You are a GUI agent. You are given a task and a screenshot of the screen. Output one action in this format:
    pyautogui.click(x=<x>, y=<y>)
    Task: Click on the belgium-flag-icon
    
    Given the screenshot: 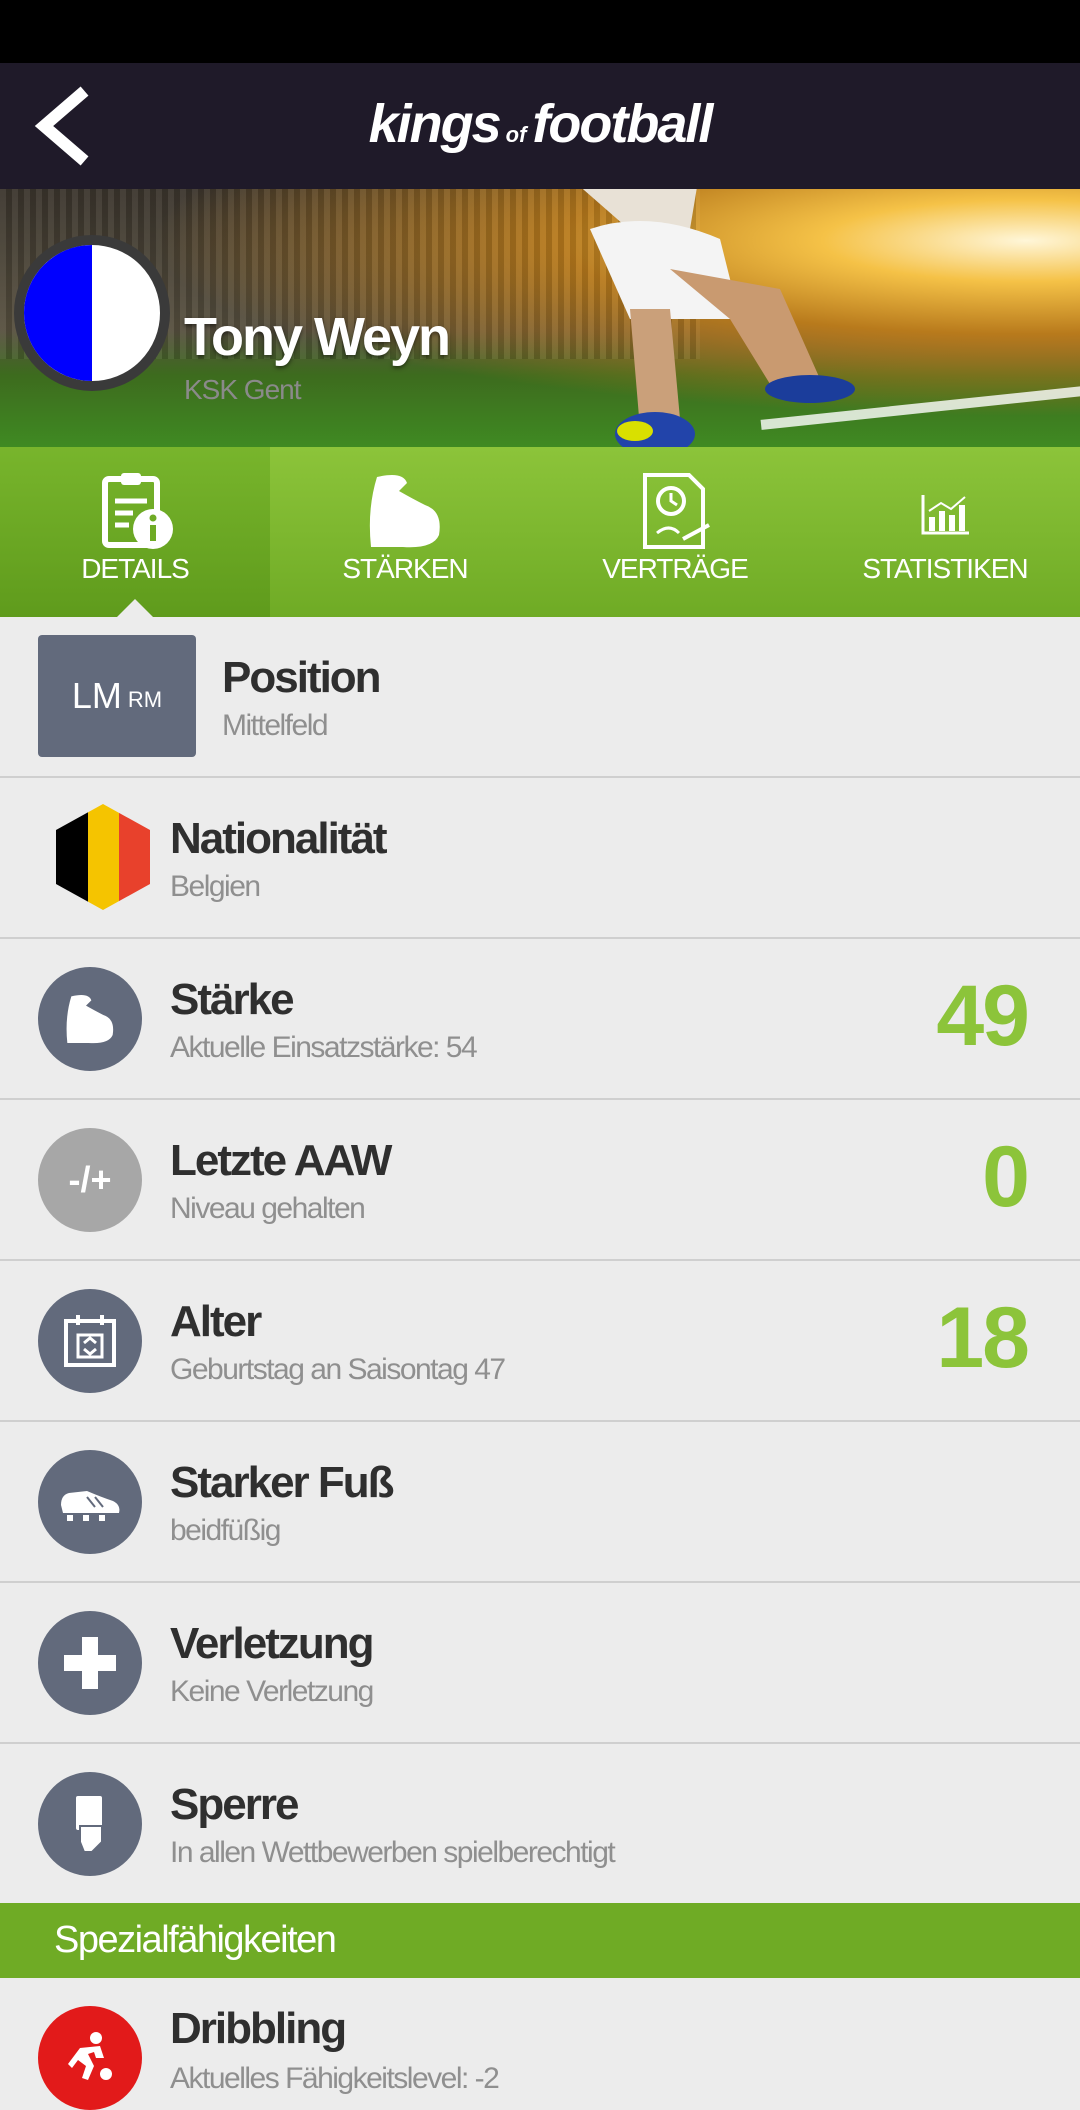 What is the action you would take?
    pyautogui.click(x=103, y=857)
    